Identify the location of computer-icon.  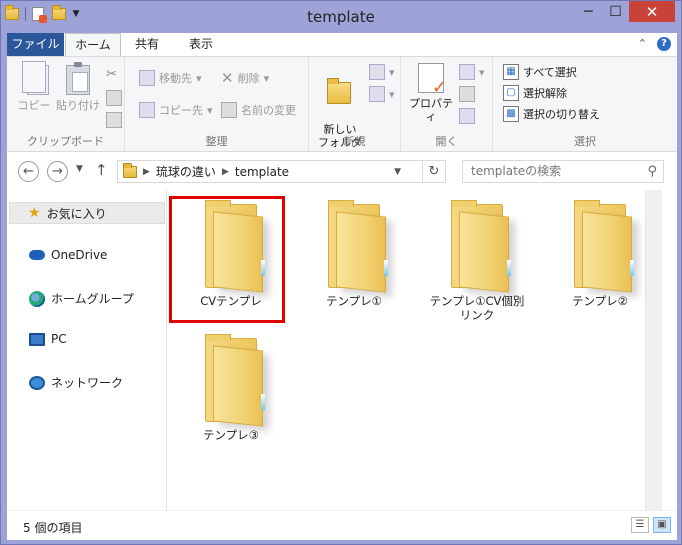
(37, 339).